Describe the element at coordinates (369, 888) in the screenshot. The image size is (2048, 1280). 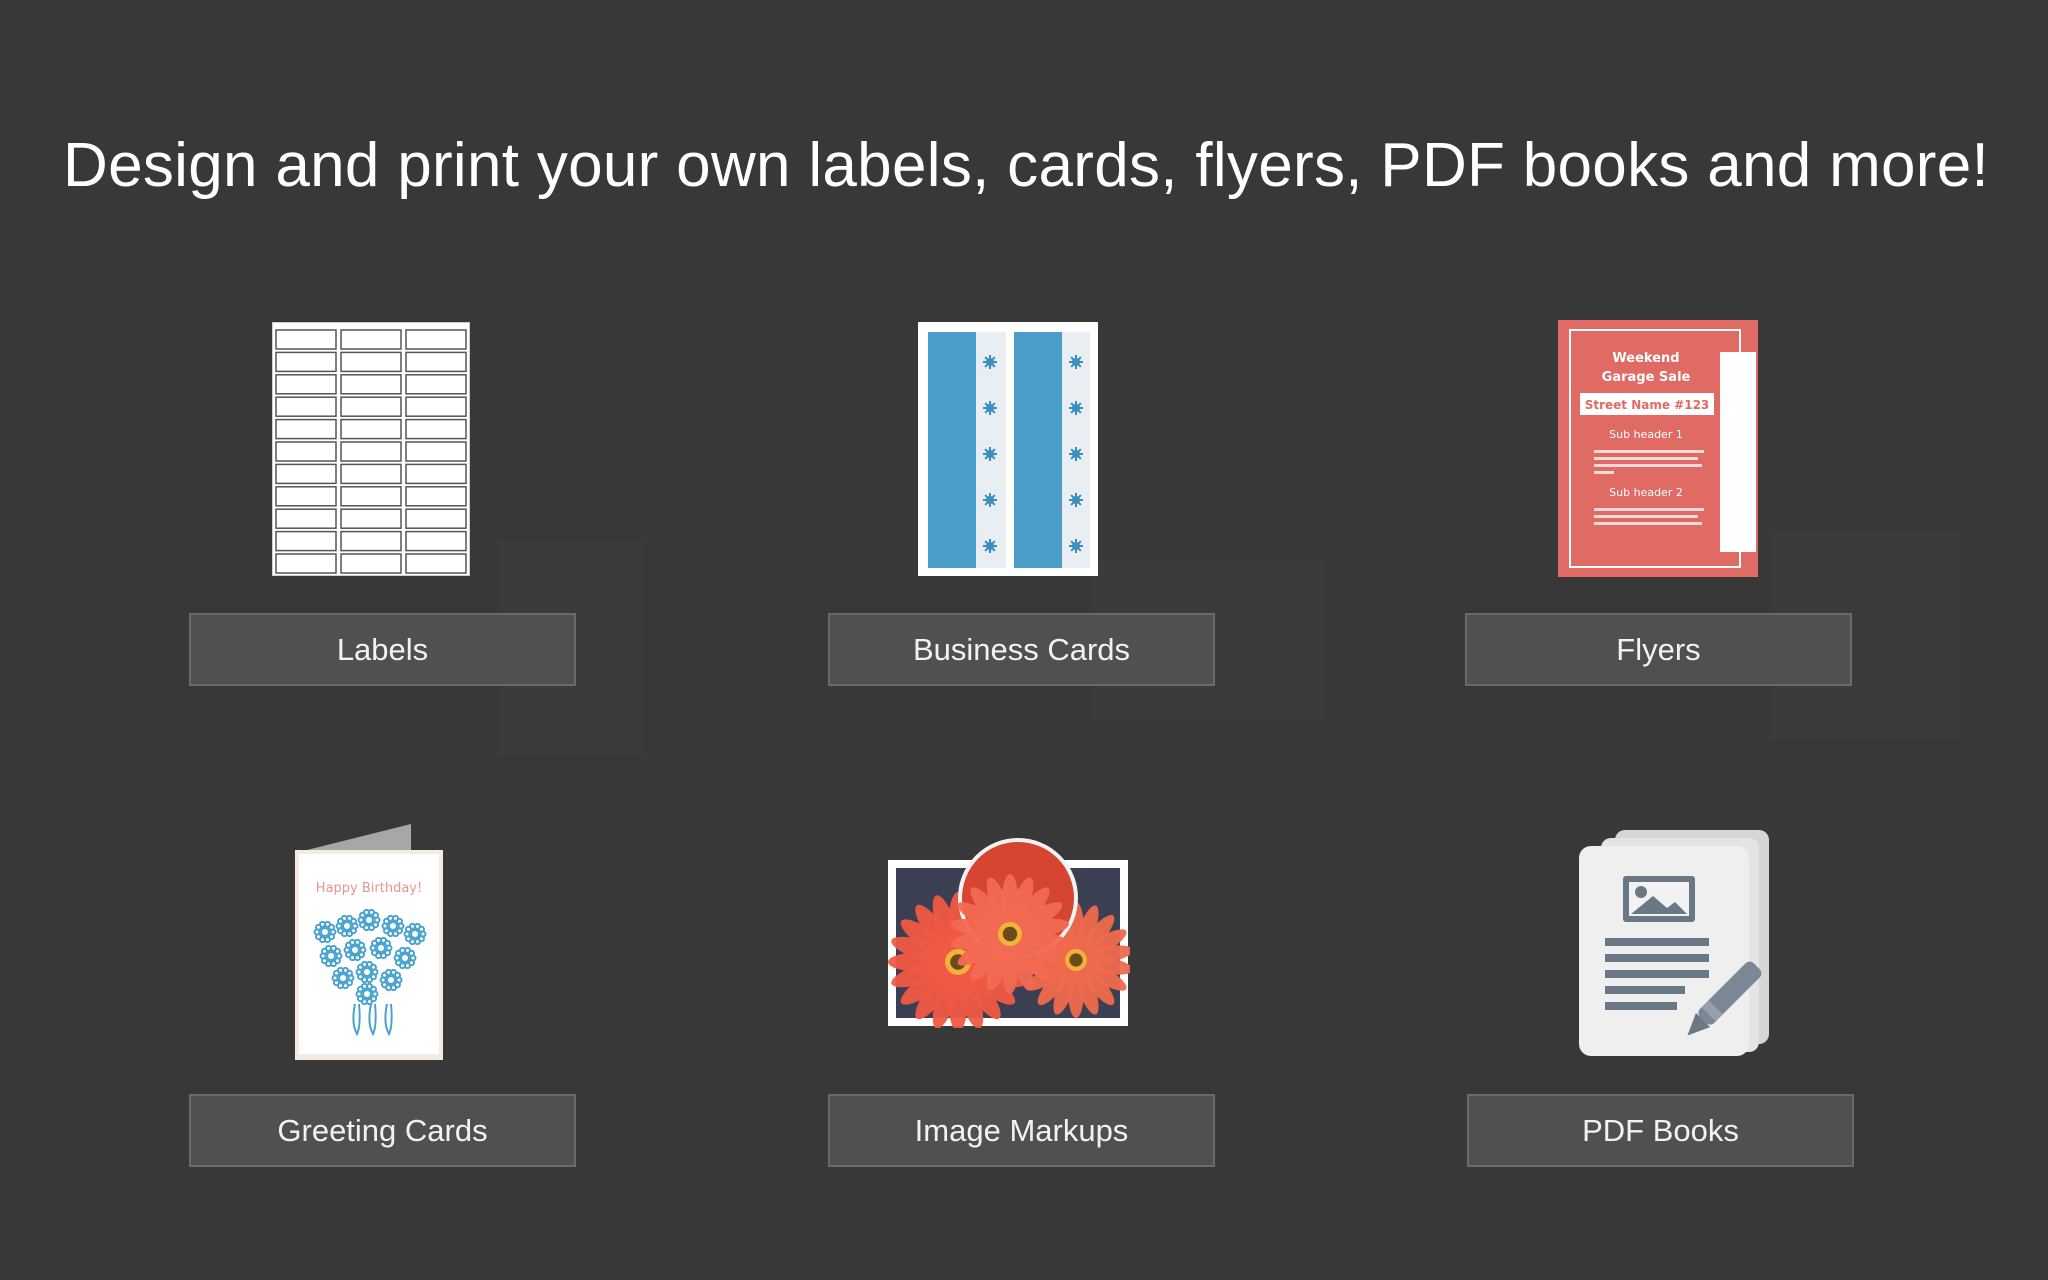
I see `greeting-text: Happy Birthday!` at that location.